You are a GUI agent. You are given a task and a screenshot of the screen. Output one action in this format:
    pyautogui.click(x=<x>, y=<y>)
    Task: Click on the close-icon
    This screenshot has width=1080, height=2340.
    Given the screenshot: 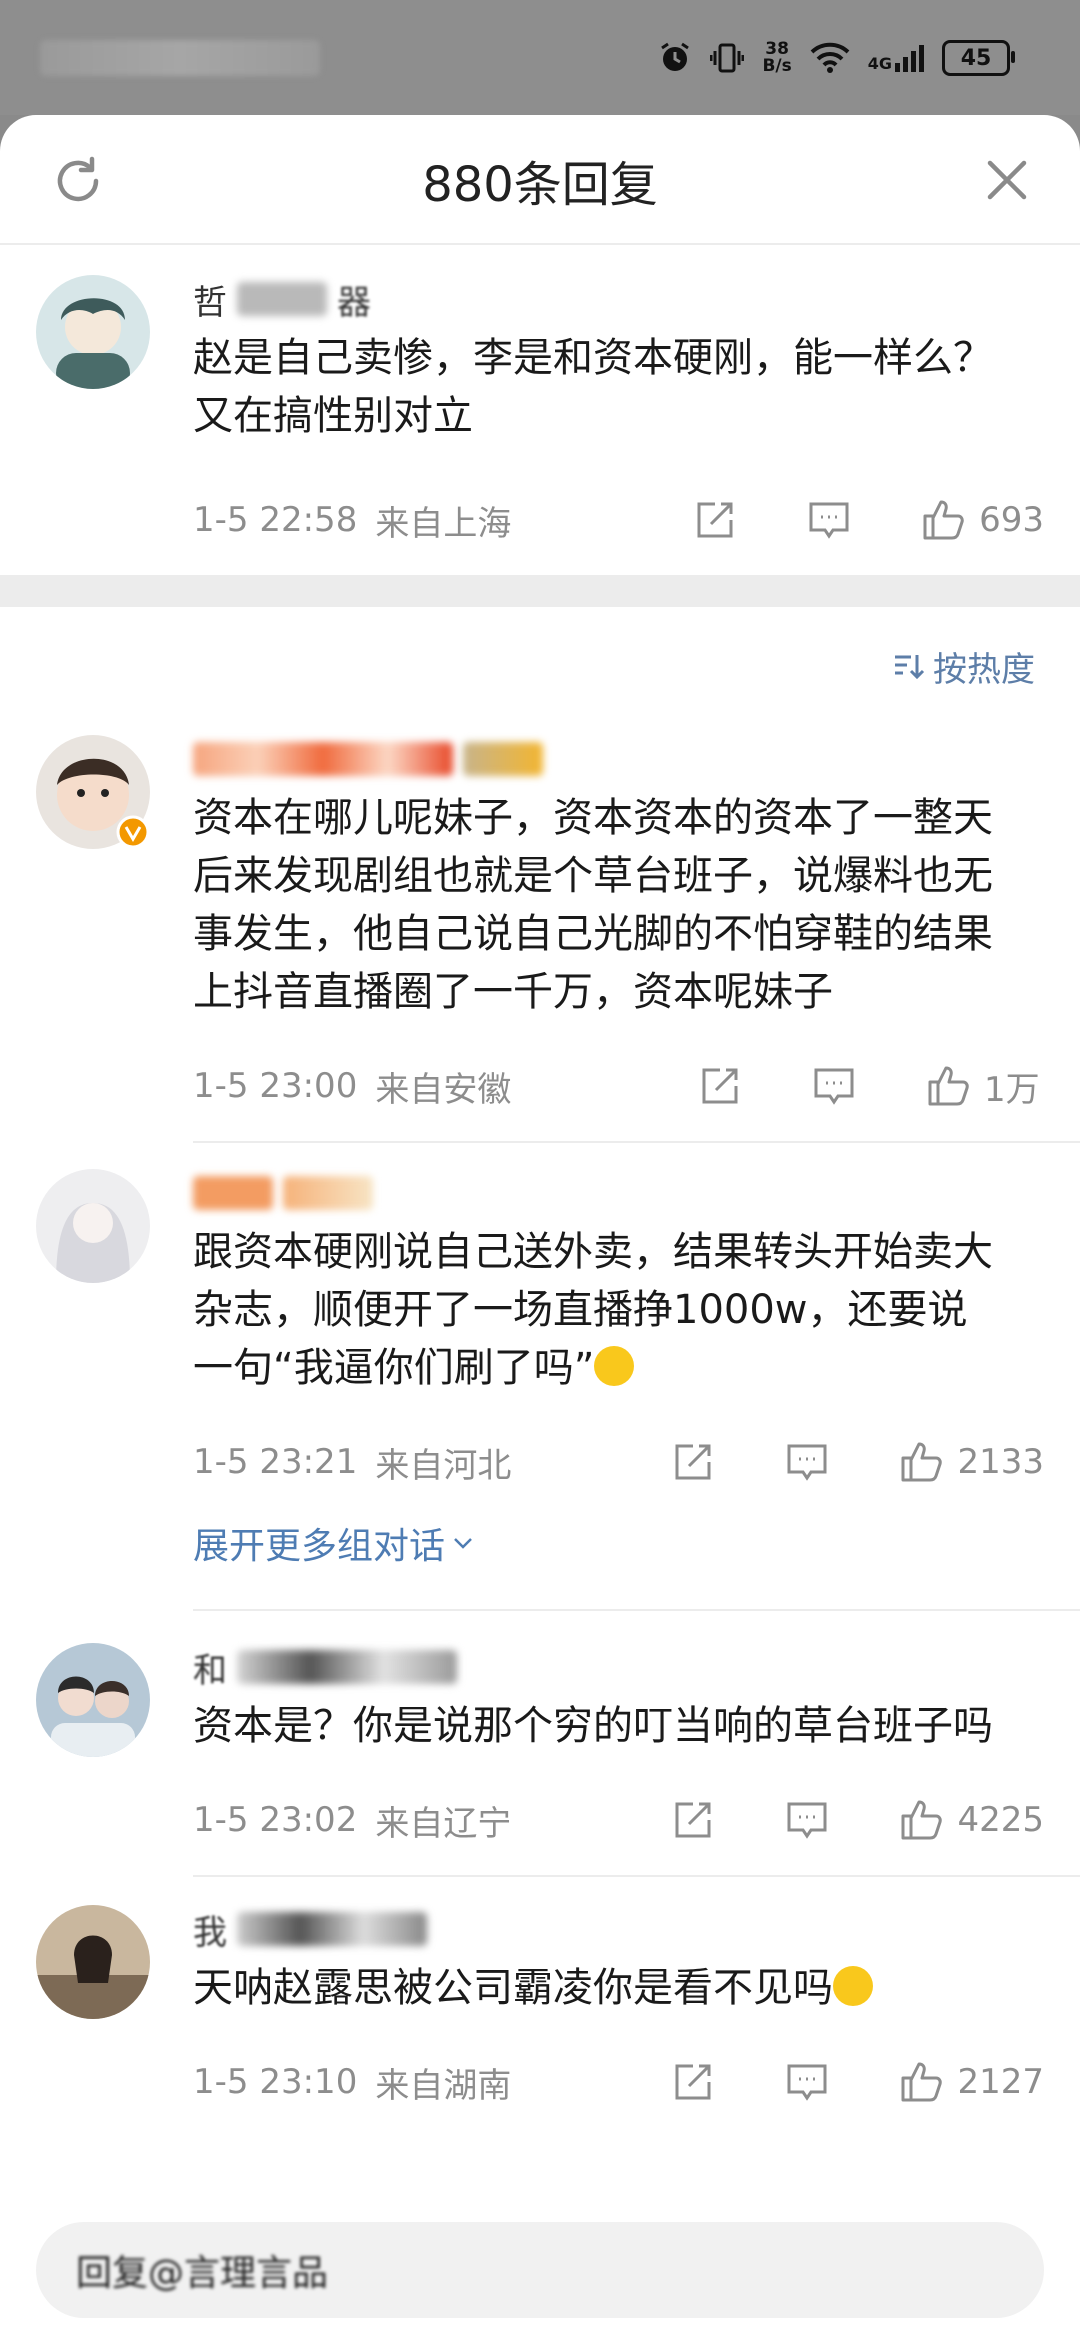 What is the action you would take?
    pyautogui.click(x=1007, y=180)
    